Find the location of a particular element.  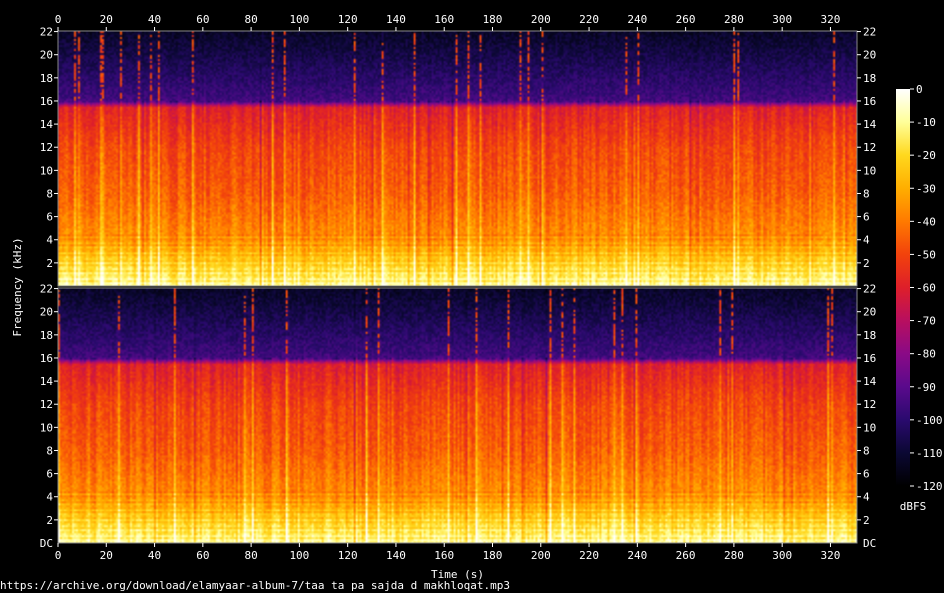

colorbar-tick-label: -10 is located at coordinates (926, 122).